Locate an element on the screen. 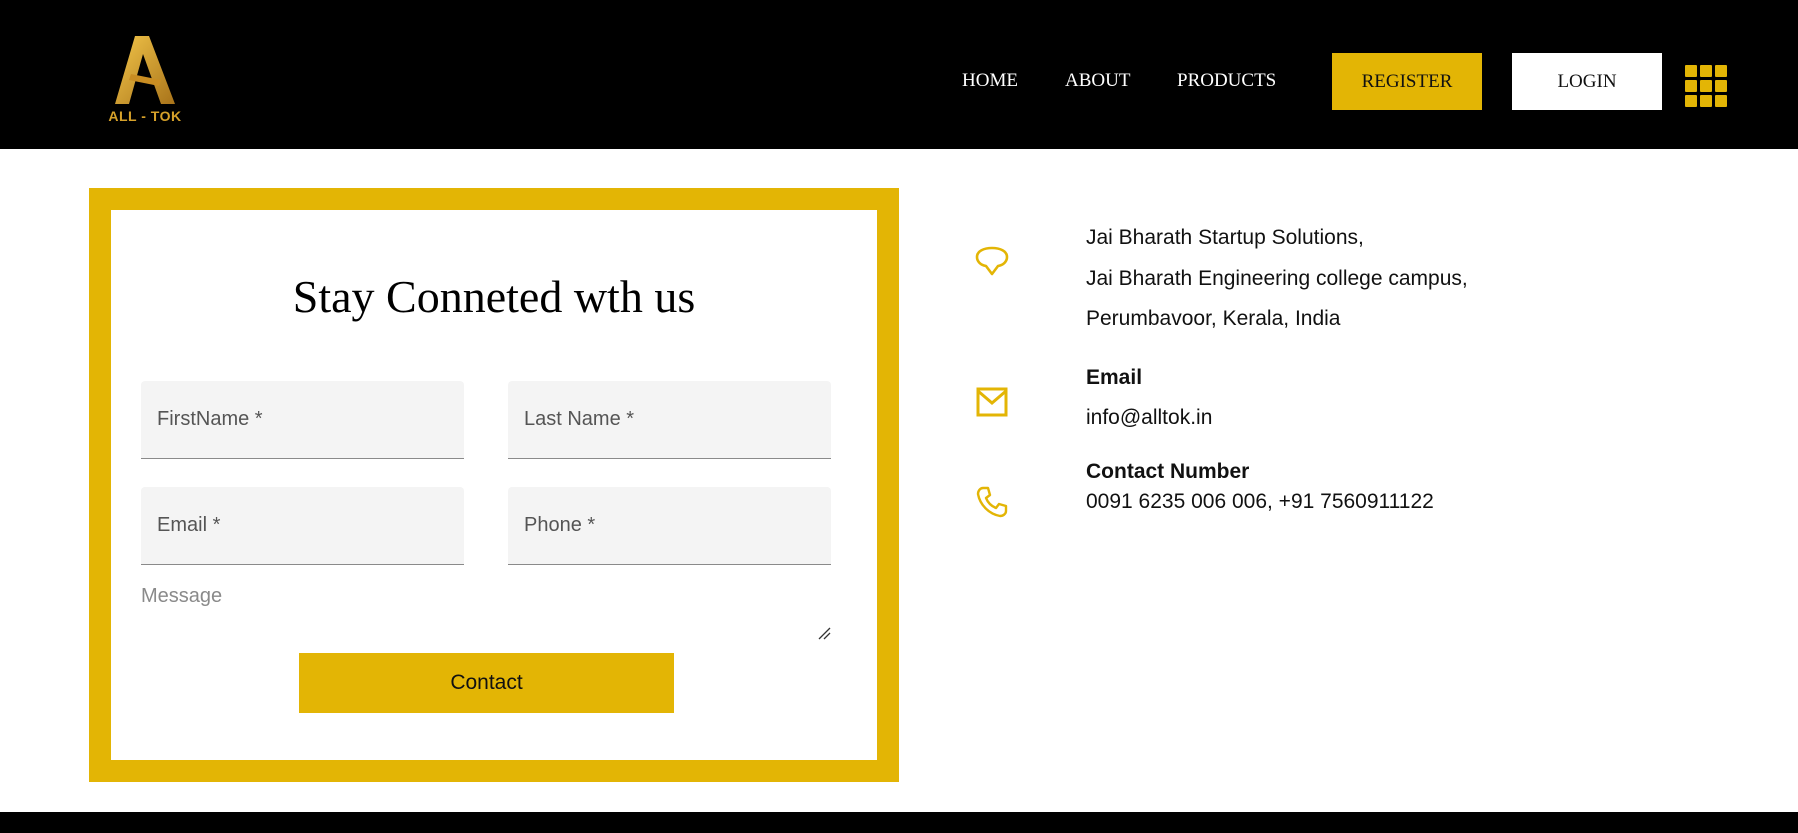 The height and width of the screenshot is (833, 1798). nav-home-link: HOME is located at coordinates (990, 81).